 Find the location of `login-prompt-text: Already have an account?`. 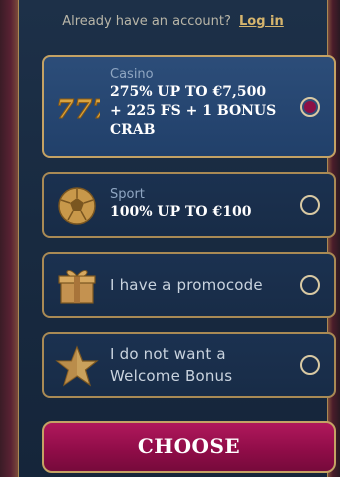

login-prompt-text: Already have an account? is located at coordinates (146, 21).